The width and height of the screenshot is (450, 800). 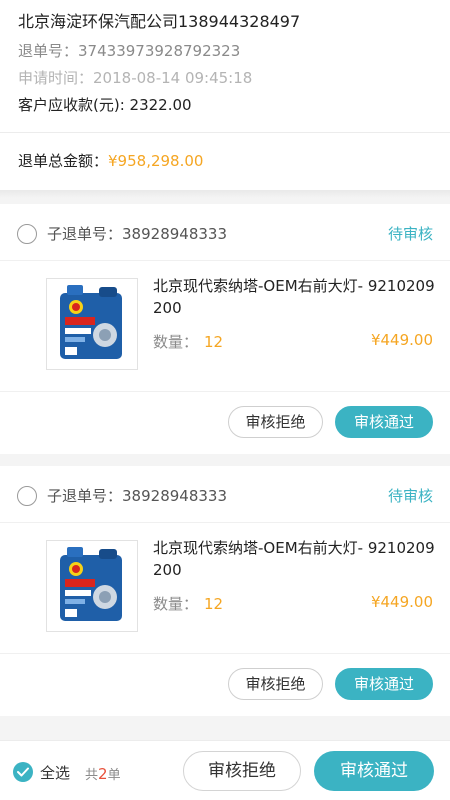 What do you see at coordinates (159, 51) in the screenshot?
I see `return-number-value: 37433973928792323` at bounding box center [159, 51].